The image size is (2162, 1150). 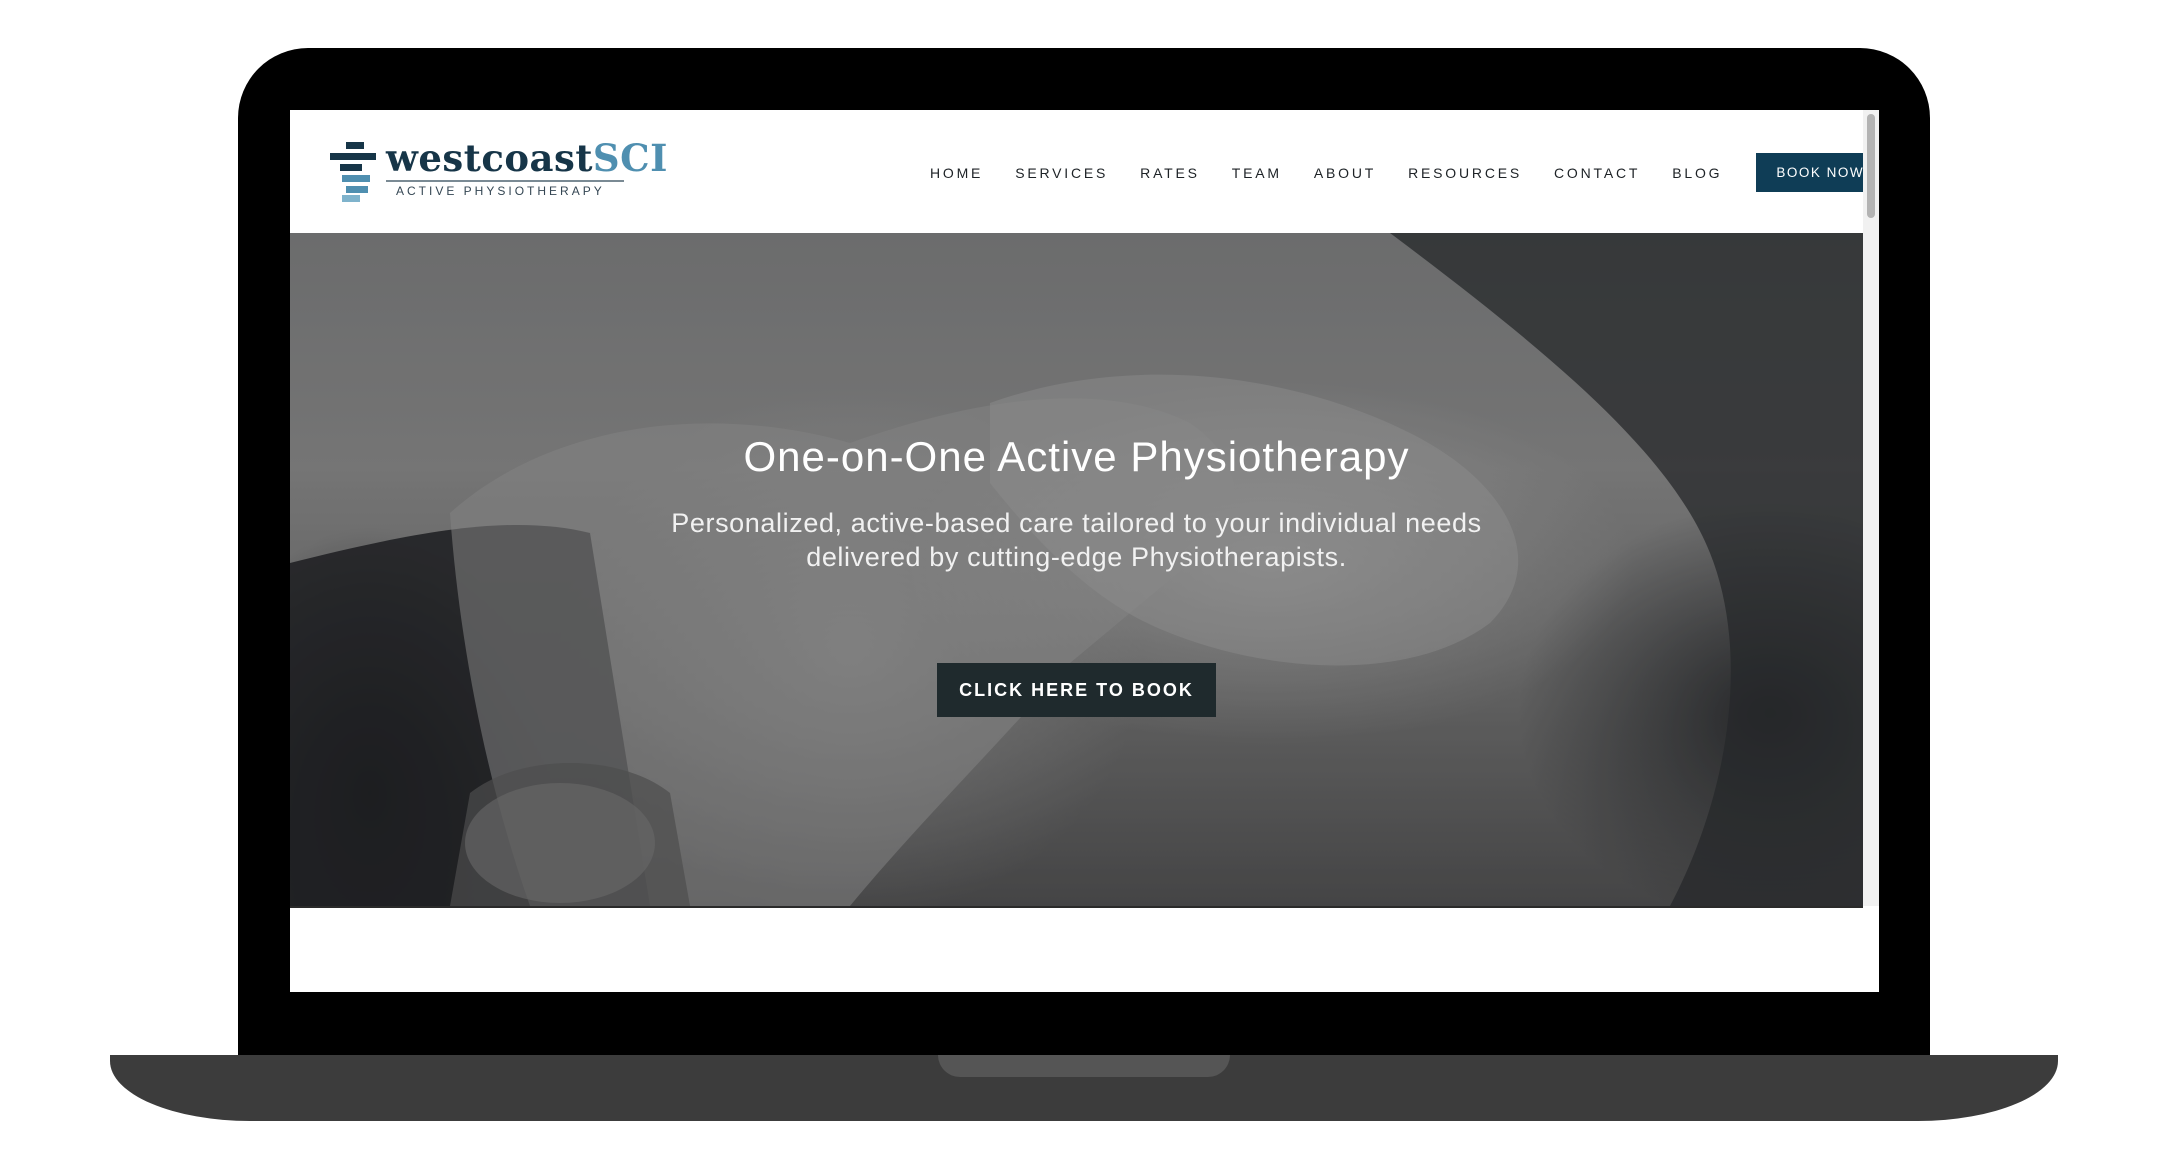 What do you see at coordinates (353, 172) in the screenshot?
I see `logo-mark-icon` at bounding box center [353, 172].